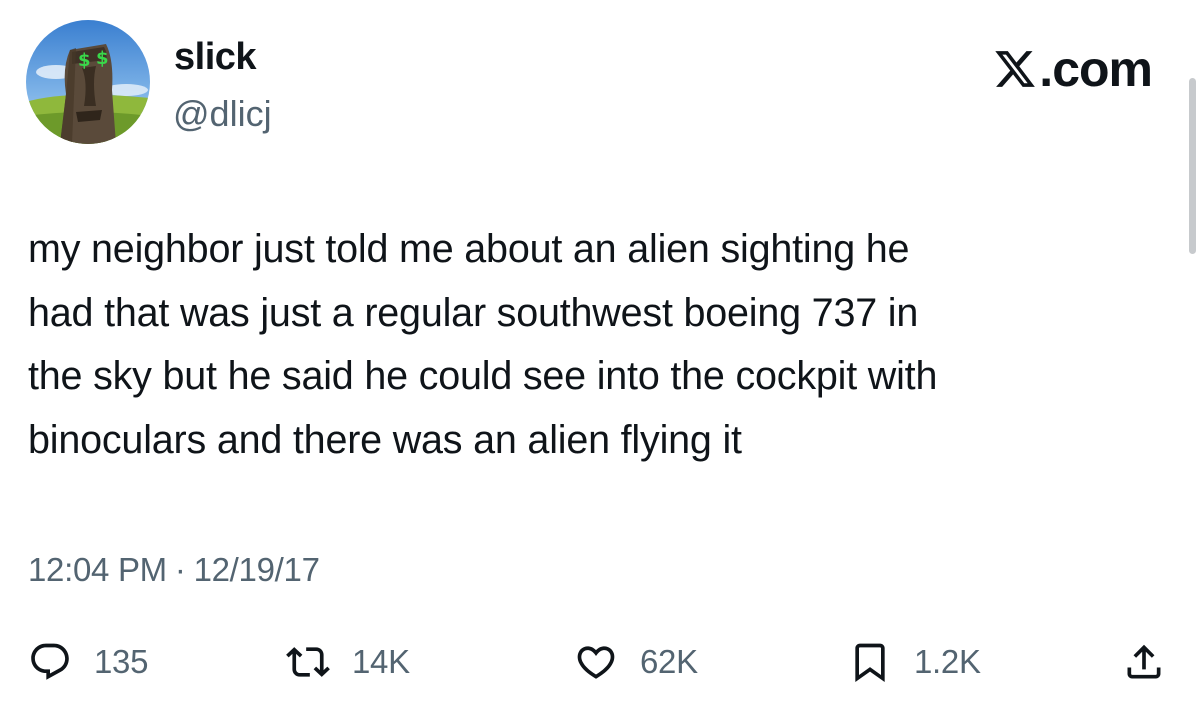 The width and height of the screenshot is (1200, 713). I want to click on bookmark-count: 1.2K, so click(947, 661).